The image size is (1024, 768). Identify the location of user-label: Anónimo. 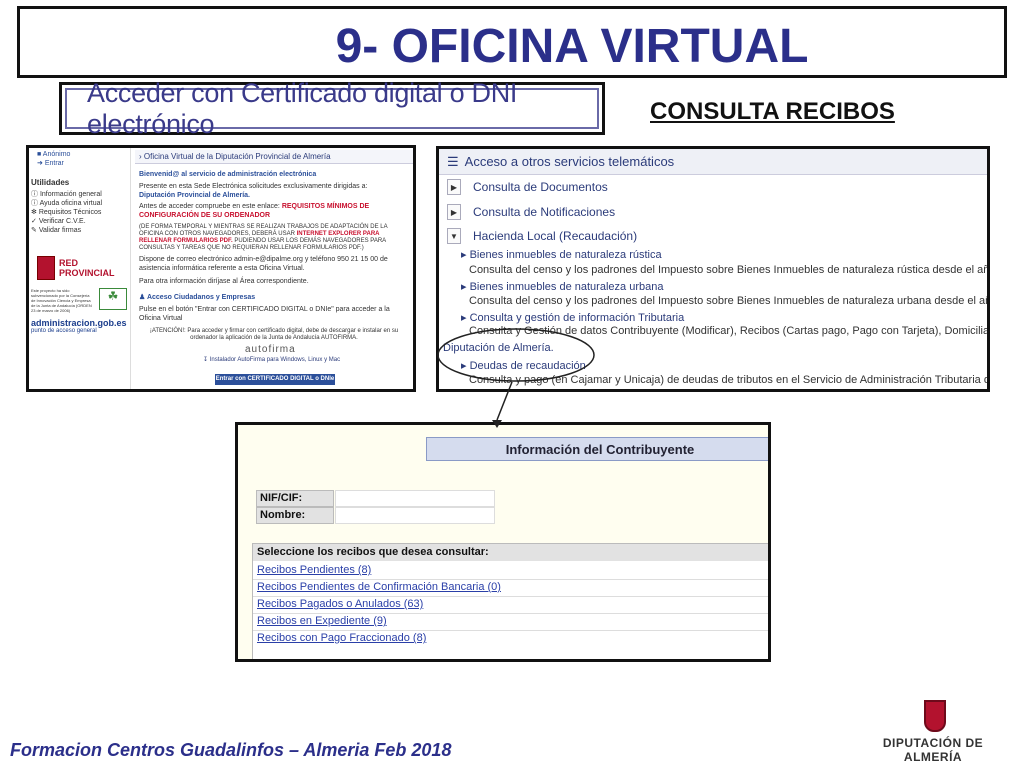
(56, 154).